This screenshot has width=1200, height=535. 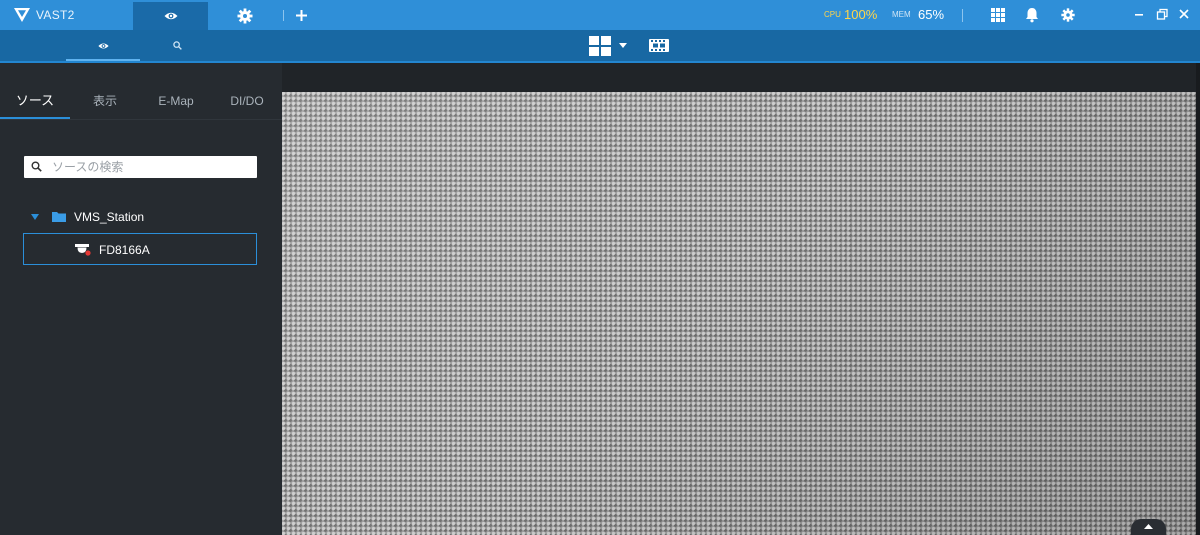 What do you see at coordinates (832, 14) in the screenshot?
I see `cpu-label: CPU` at bounding box center [832, 14].